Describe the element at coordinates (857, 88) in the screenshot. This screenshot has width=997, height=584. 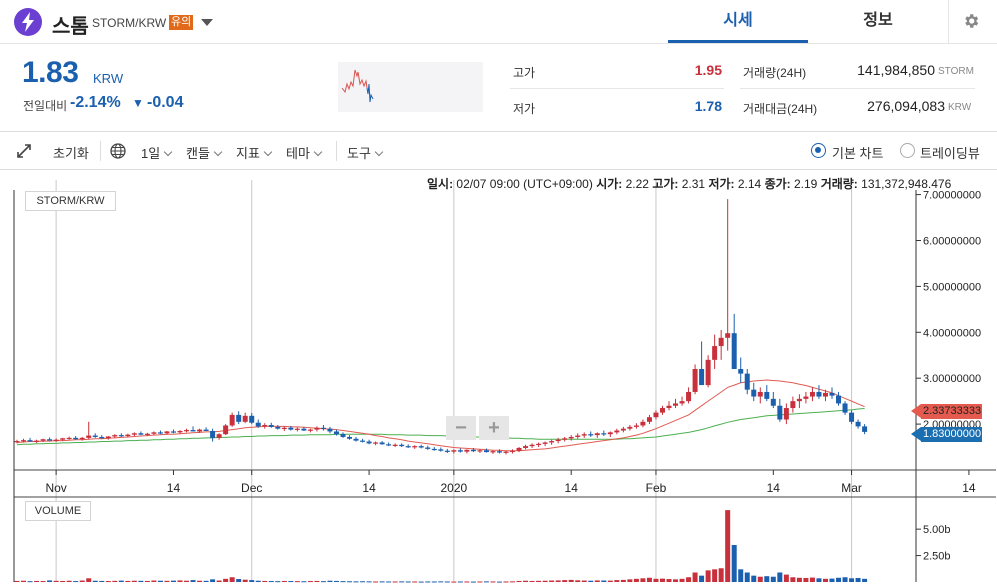
I see `stat-divider` at that location.